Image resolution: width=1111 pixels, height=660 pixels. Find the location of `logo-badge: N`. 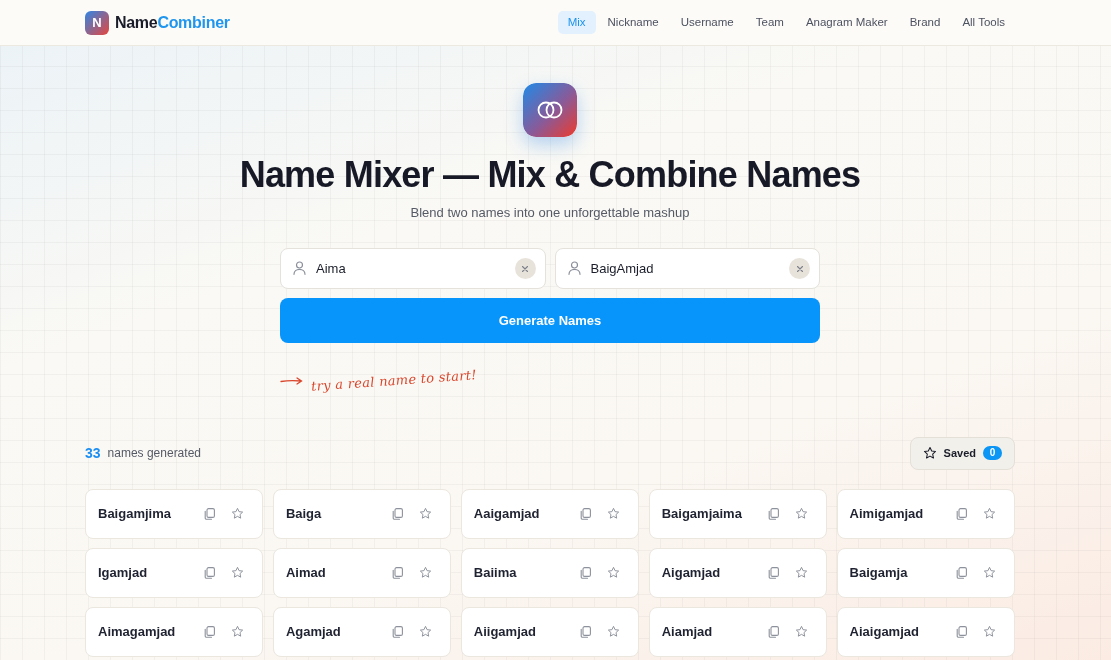

logo-badge: N is located at coordinates (97, 22).